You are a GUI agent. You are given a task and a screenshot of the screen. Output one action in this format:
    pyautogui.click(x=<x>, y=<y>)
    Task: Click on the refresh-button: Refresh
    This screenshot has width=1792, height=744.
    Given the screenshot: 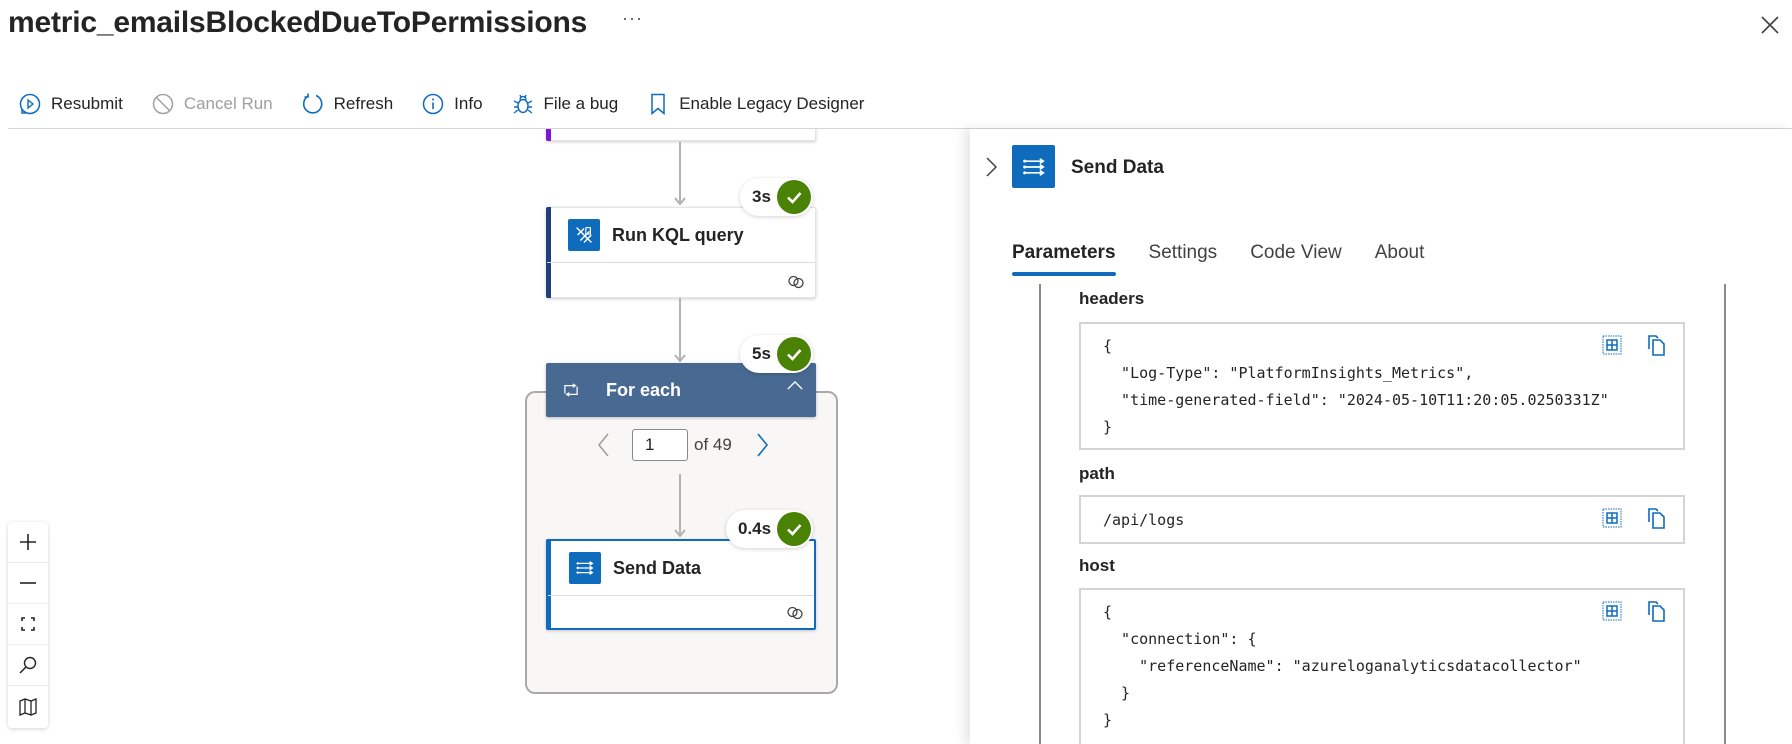 What is the action you would take?
    pyautogui.click(x=342, y=104)
    